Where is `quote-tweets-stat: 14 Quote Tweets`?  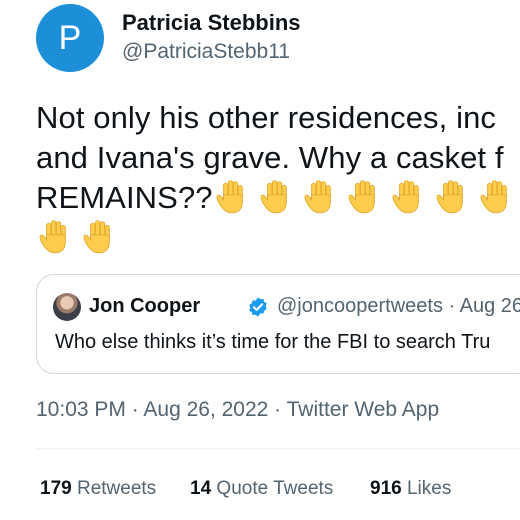 quote-tweets-stat: 14 Quote Tweets is located at coordinates (261, 489).